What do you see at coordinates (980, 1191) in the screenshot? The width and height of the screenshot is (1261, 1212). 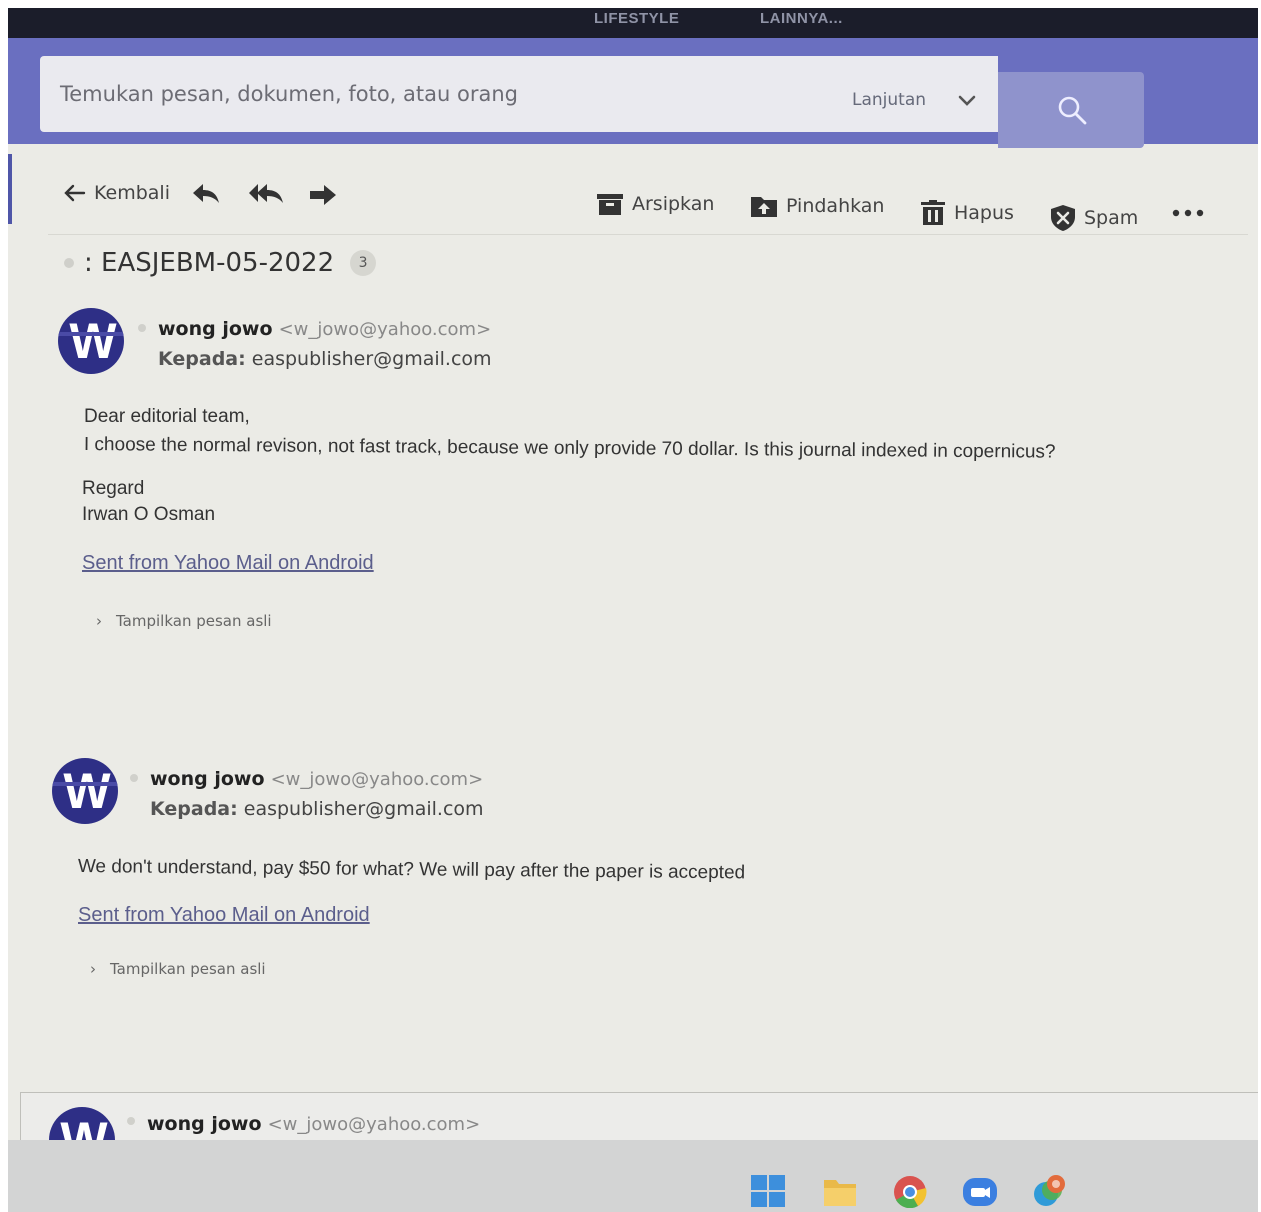 I see `zoom-app-icon` at bounding box center [980, 1191].